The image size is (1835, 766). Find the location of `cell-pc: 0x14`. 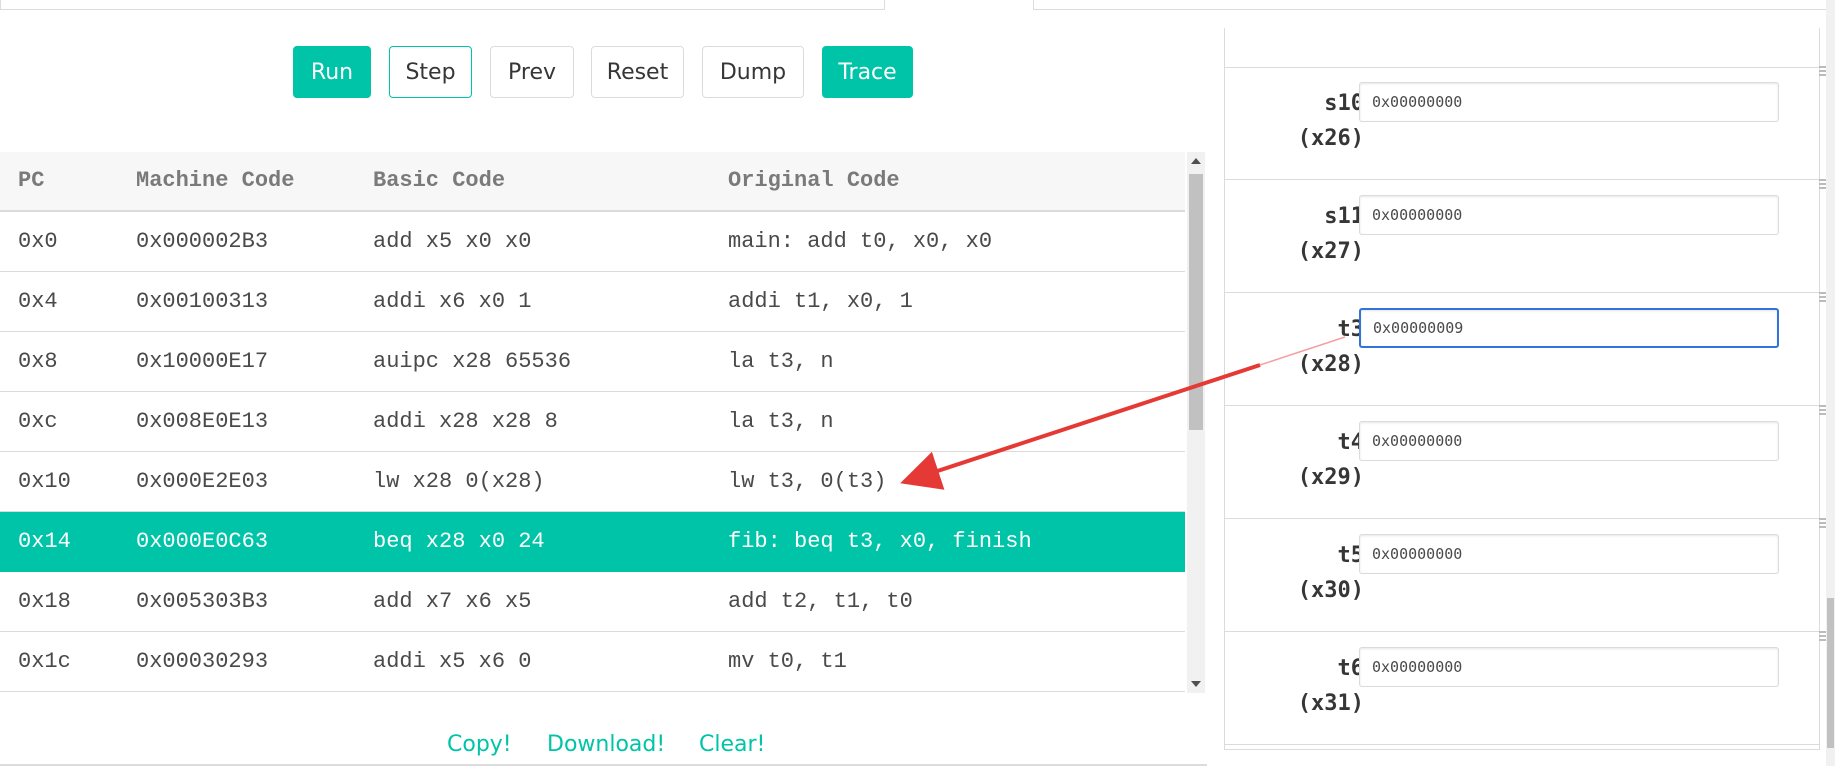

cell-pc: 0x14 is located at coordinates (44, 541).